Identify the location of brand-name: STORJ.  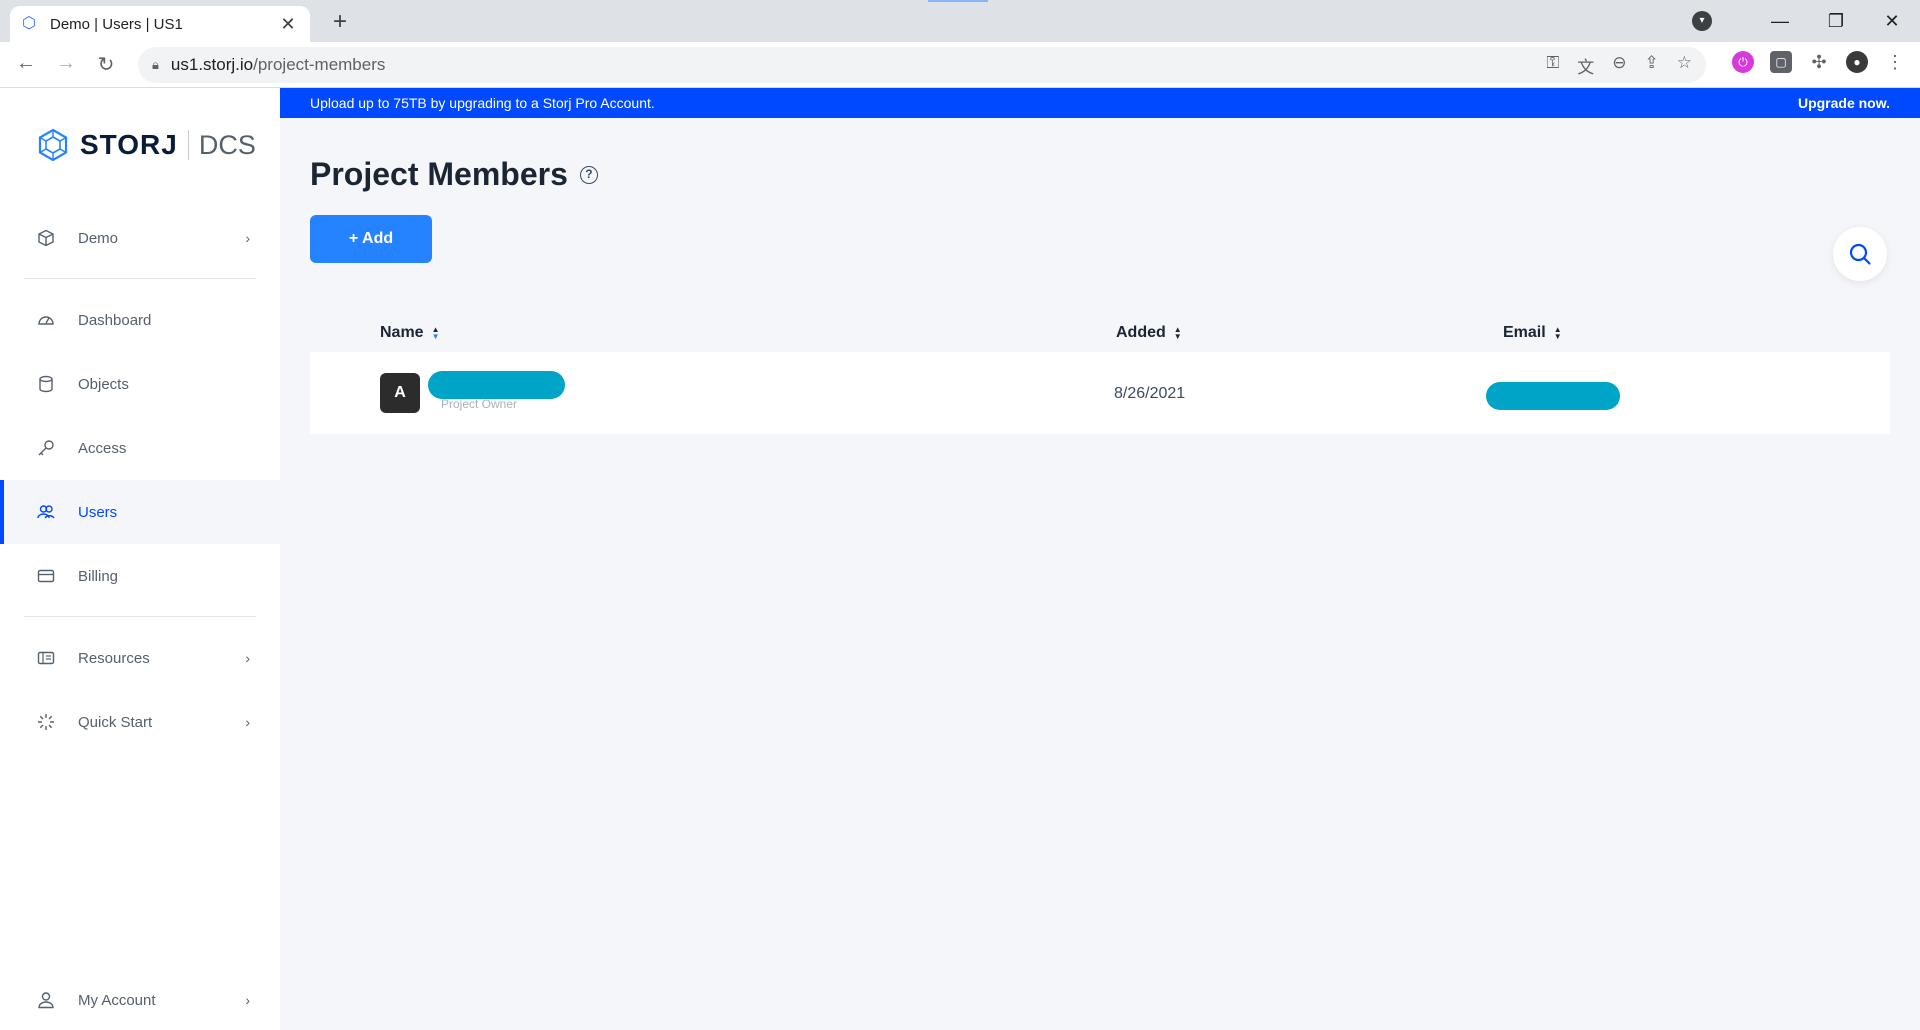
(129, 144).